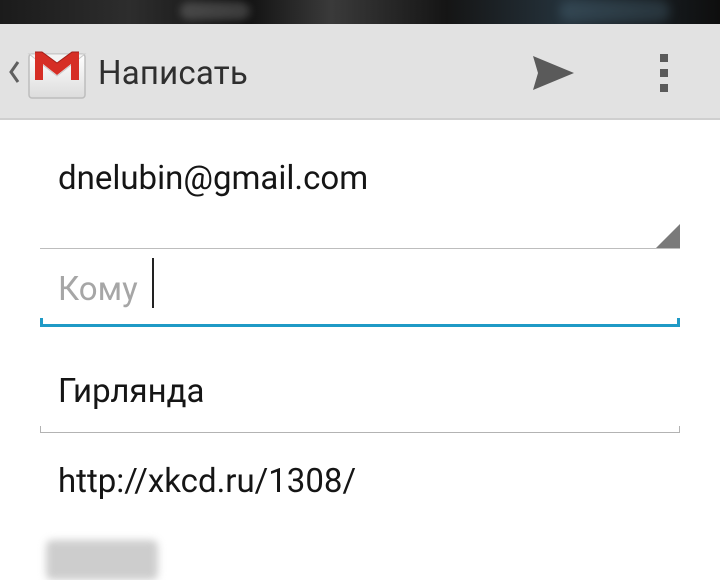 The width and height of the screenshot is (720, 580). I want to click on to-input, so click(360, 289).